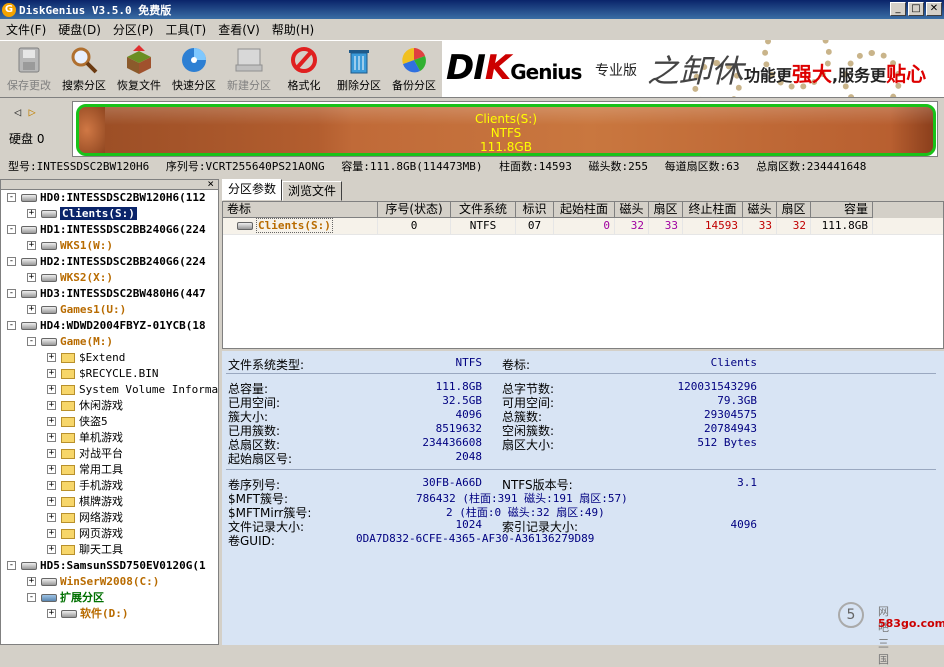 The image size is (944, 667). I want to click on tree-node: + 网页游戏, so click(109, 534).